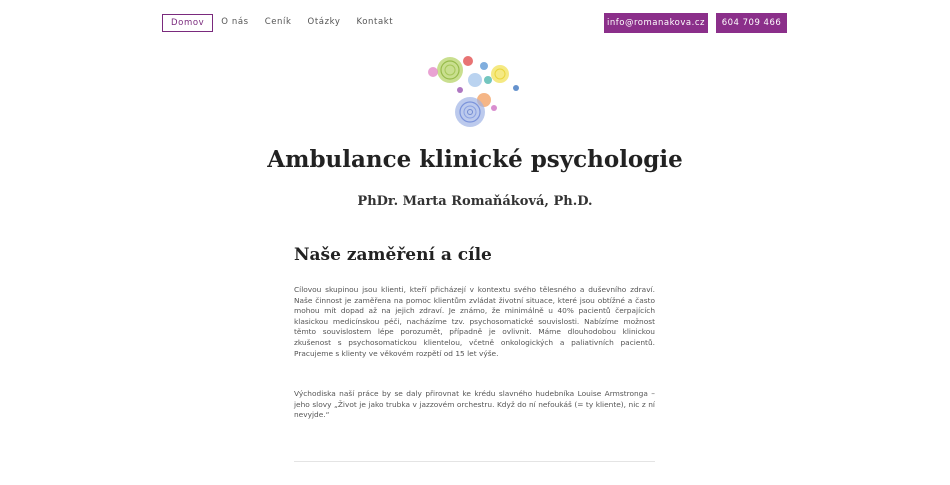 The width and height of the screenshot is (950, 485). Describe the element at coordinates (475, 201) in the screenshot. I see `page-subtitle: PhDr. Marta Romaňáková, Ph.D.` at that location.